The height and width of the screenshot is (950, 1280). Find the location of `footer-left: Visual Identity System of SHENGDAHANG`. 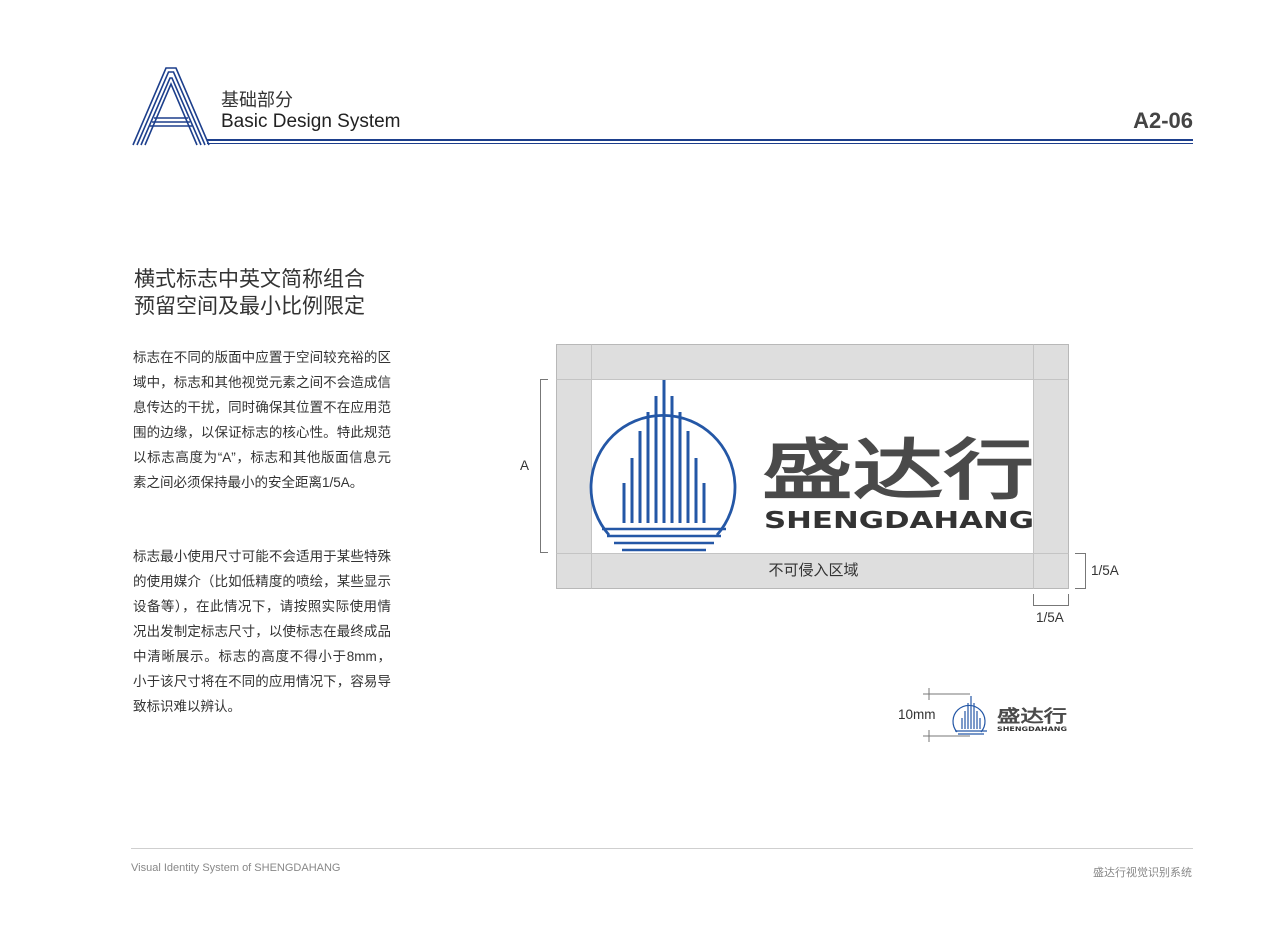

footer-left: Visual Identity System of SHENGDAHANG is located at coordinates (236, 868).